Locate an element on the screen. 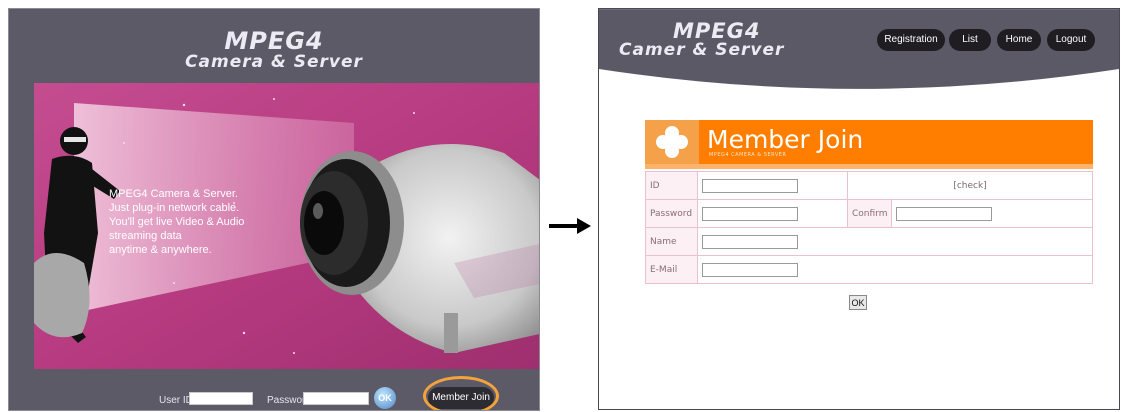 Image resolution: width=1126 pixels, height=412 pixels. nav-registration: Registration is located at coordinates (911, 40).